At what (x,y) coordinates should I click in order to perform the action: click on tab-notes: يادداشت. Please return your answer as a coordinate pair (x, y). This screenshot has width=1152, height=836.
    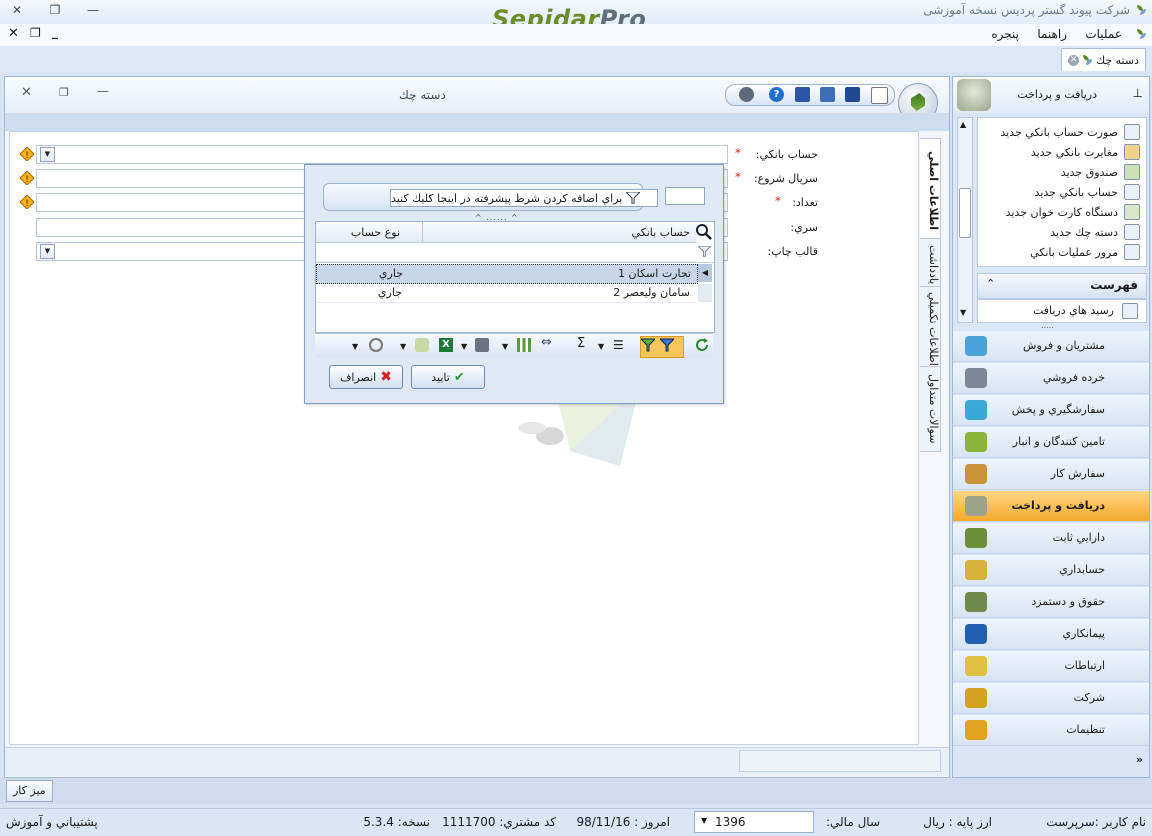
    Looking at the image, I should click on (930, 265).